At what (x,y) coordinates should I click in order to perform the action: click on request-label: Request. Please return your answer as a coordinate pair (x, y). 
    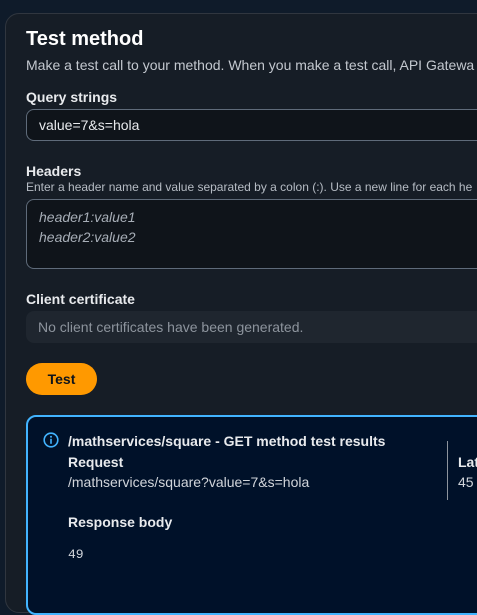
    Looking at the image, I should click on (96, 462).